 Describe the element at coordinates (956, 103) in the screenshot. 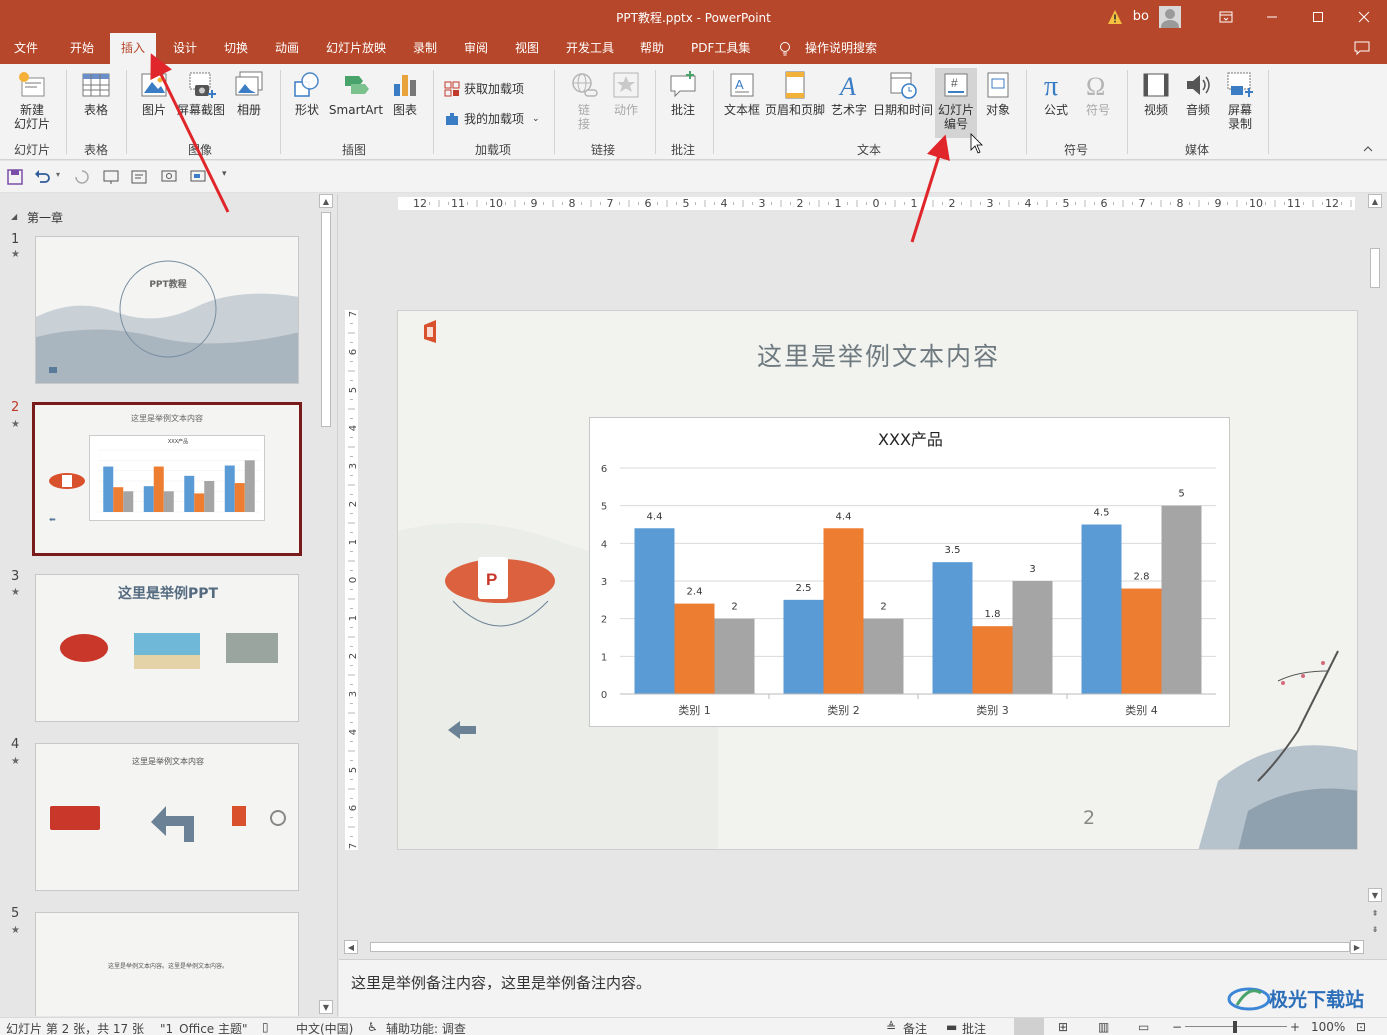

I see `slide-number-button: # 幻灯片 编号` at that location.